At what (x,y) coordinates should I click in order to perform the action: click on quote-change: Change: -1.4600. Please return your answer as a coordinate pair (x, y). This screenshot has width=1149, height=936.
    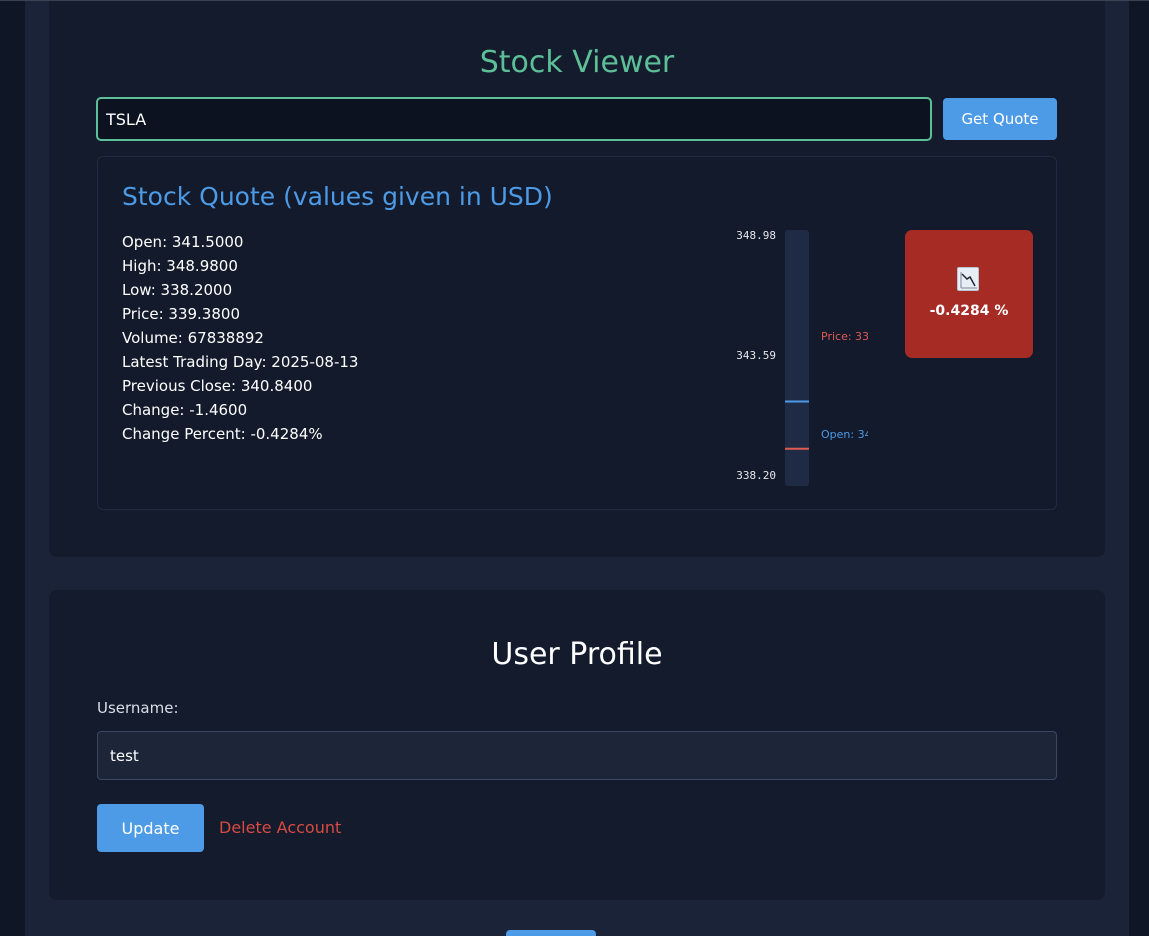
    Looking at the image, I should click on (185, 410).